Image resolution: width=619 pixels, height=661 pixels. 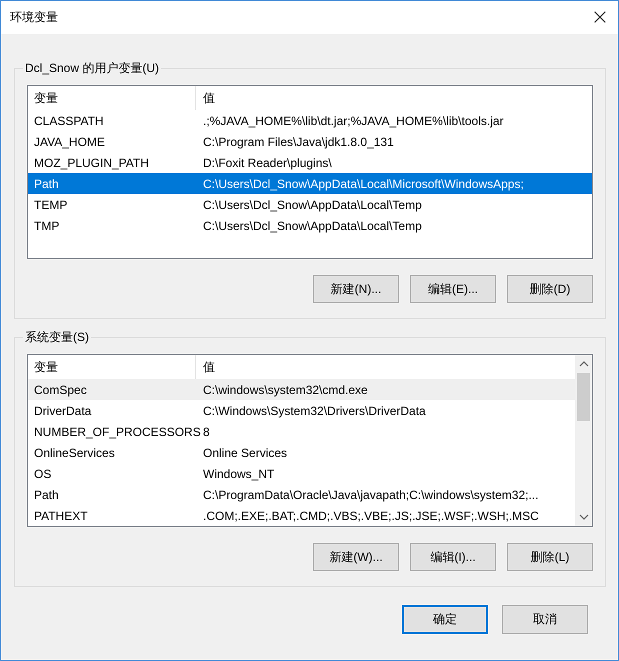 What do you see at coordinates (310, 183) in the screenshot?
I see `list-row: Path C:\Users\Dcl_Snow\AppData\Local\Microsoft\WindowsApps;` at bounding box center [310, 183].